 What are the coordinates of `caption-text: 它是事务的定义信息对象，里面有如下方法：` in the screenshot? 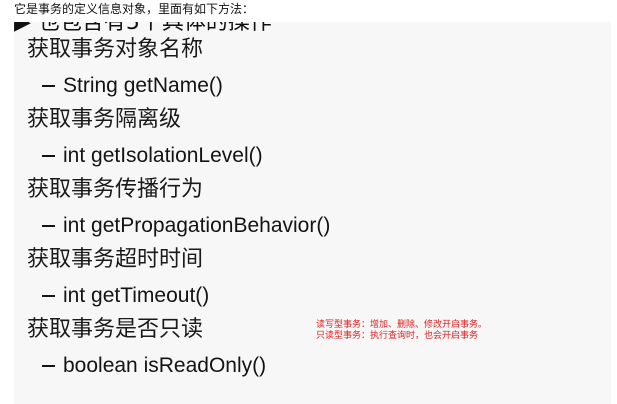 It's located at (308, 11).